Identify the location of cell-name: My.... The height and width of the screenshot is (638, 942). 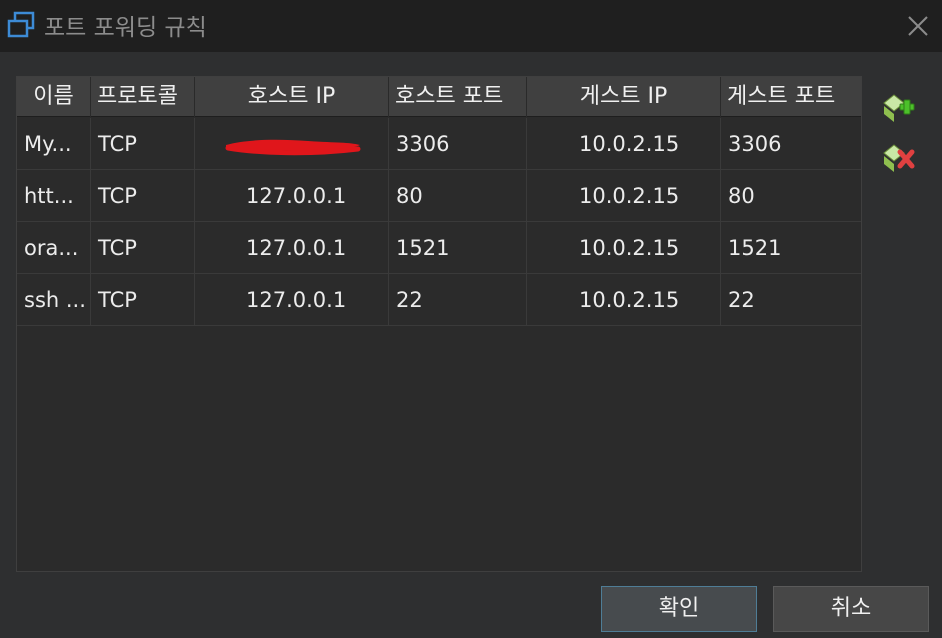
(54, 144).